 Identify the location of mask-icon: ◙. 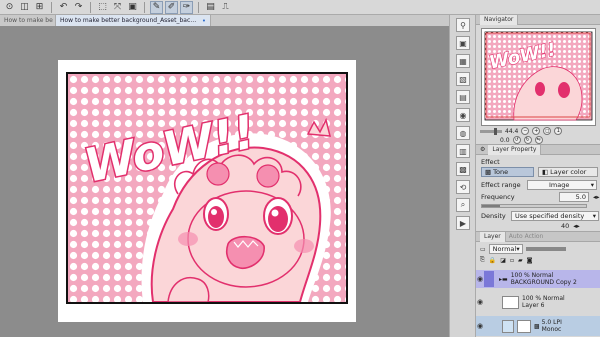
(530, 260).